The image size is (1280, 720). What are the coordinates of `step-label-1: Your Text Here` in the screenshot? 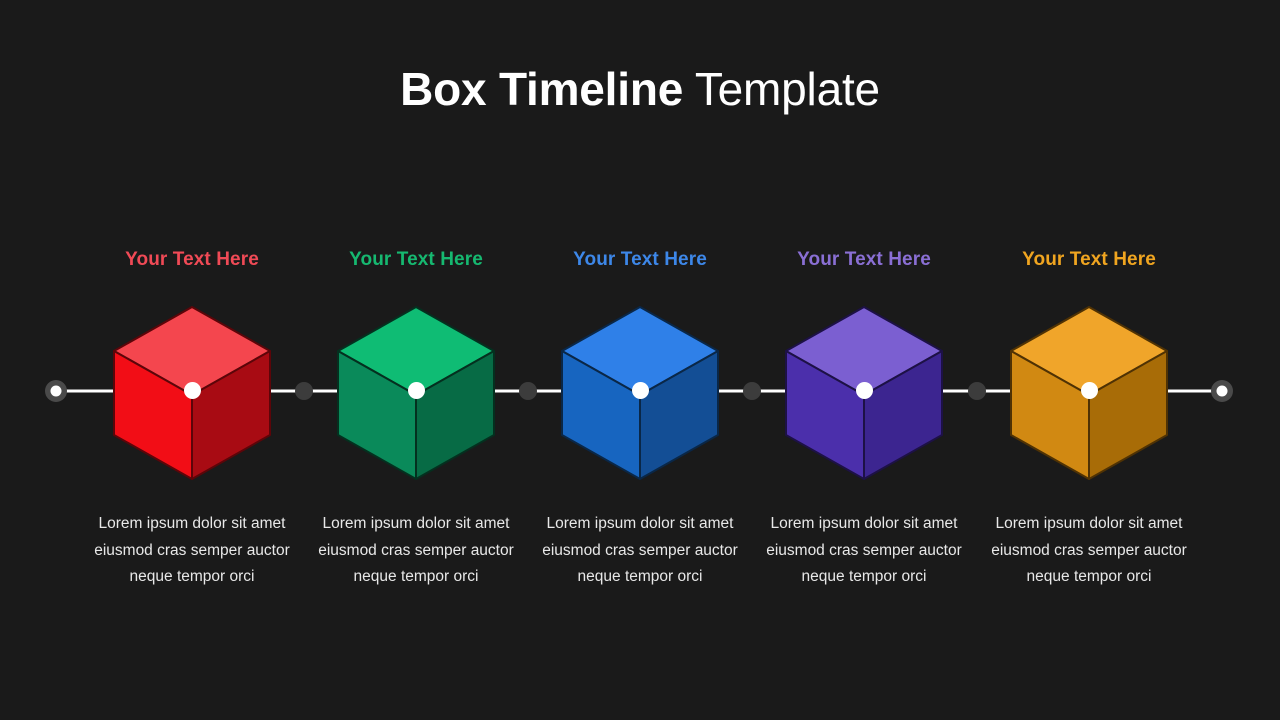 It's located at (192, 260).